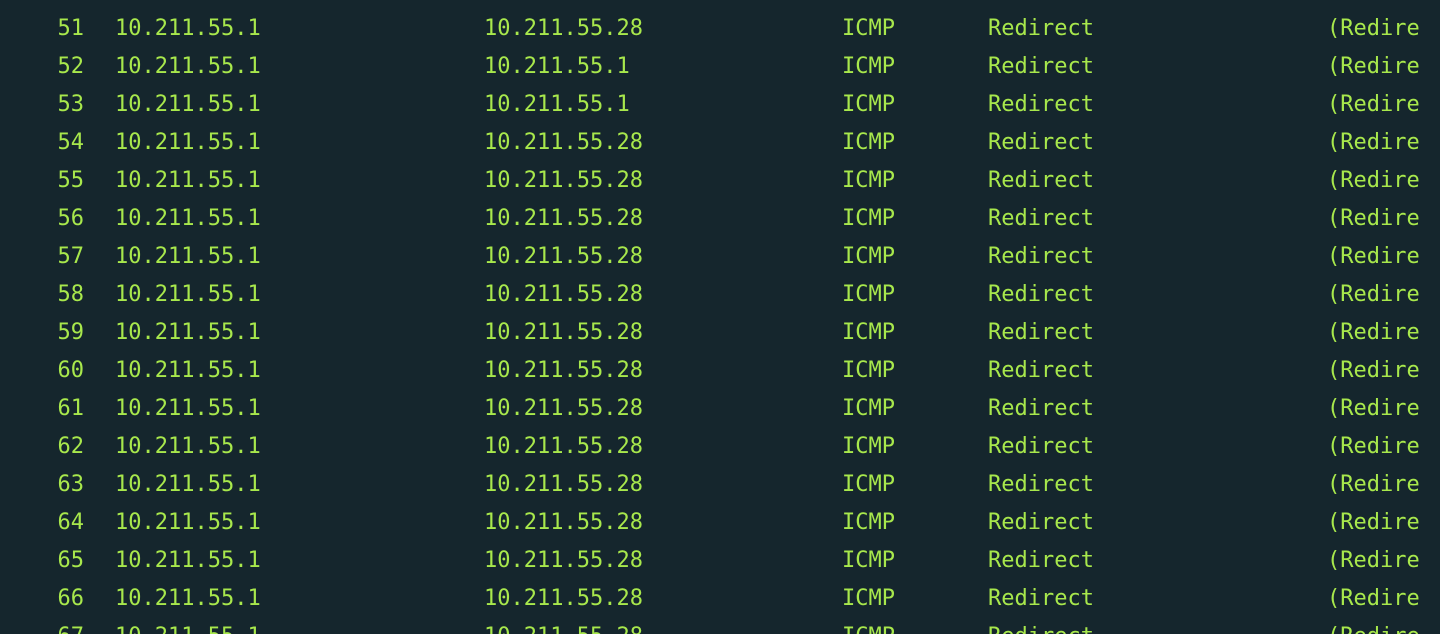 This screenshot has height=634, width=1440. I want to click on packet-number: 54, so click(71, 142).